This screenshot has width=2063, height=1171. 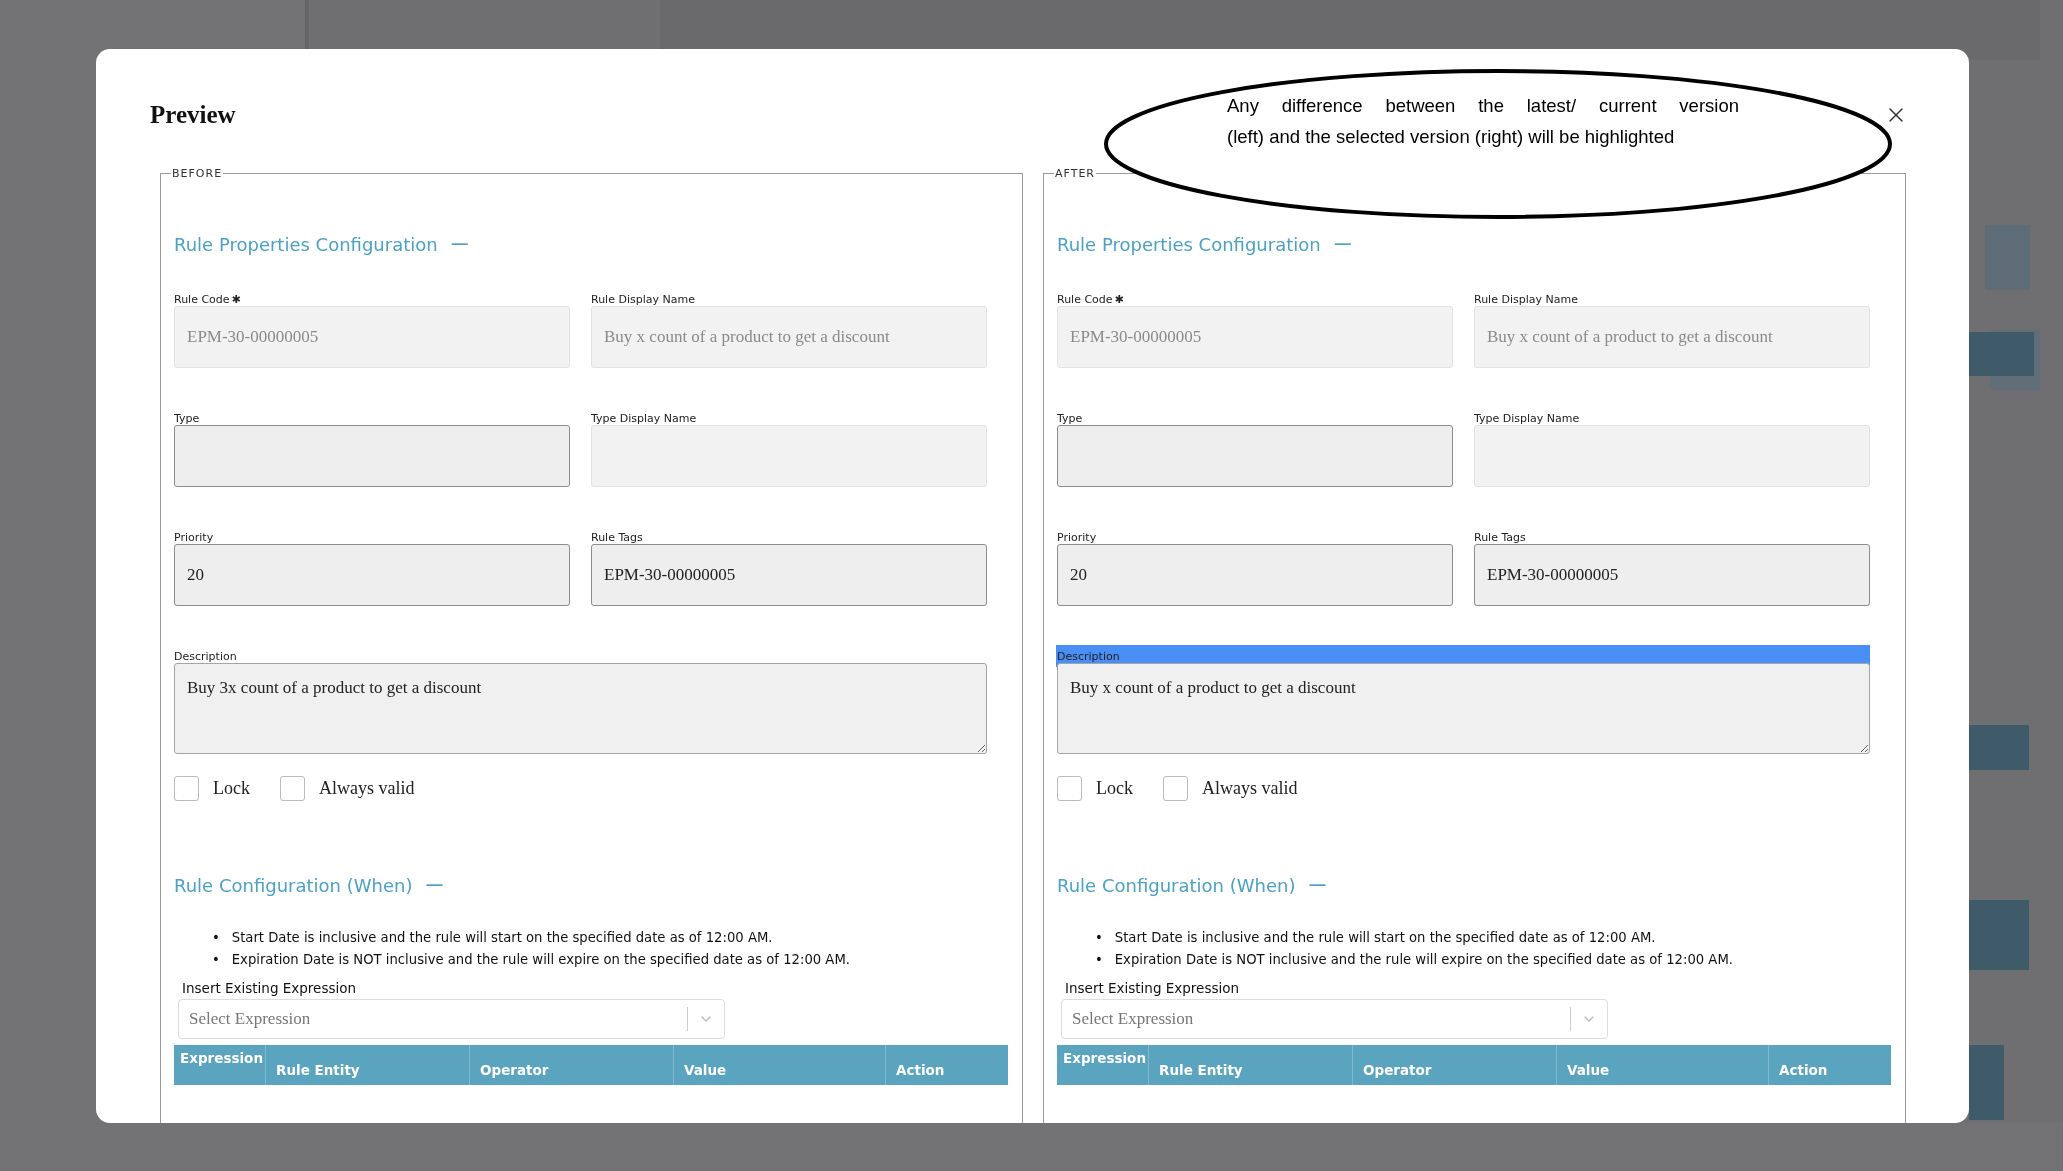 I want to click on panel-legend: BEFORE, so click(x=197, y=173).